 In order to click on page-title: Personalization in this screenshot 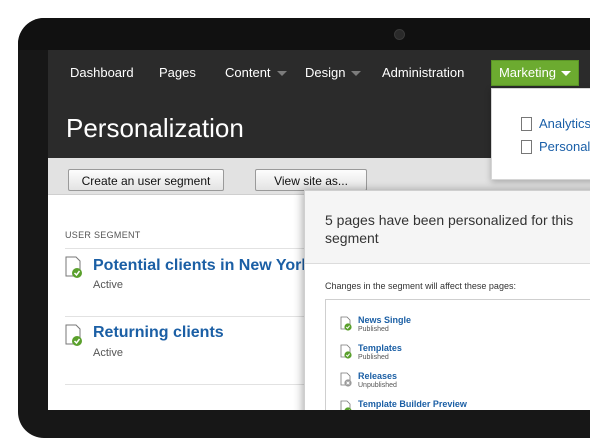, I will do `click(155, 128)`.